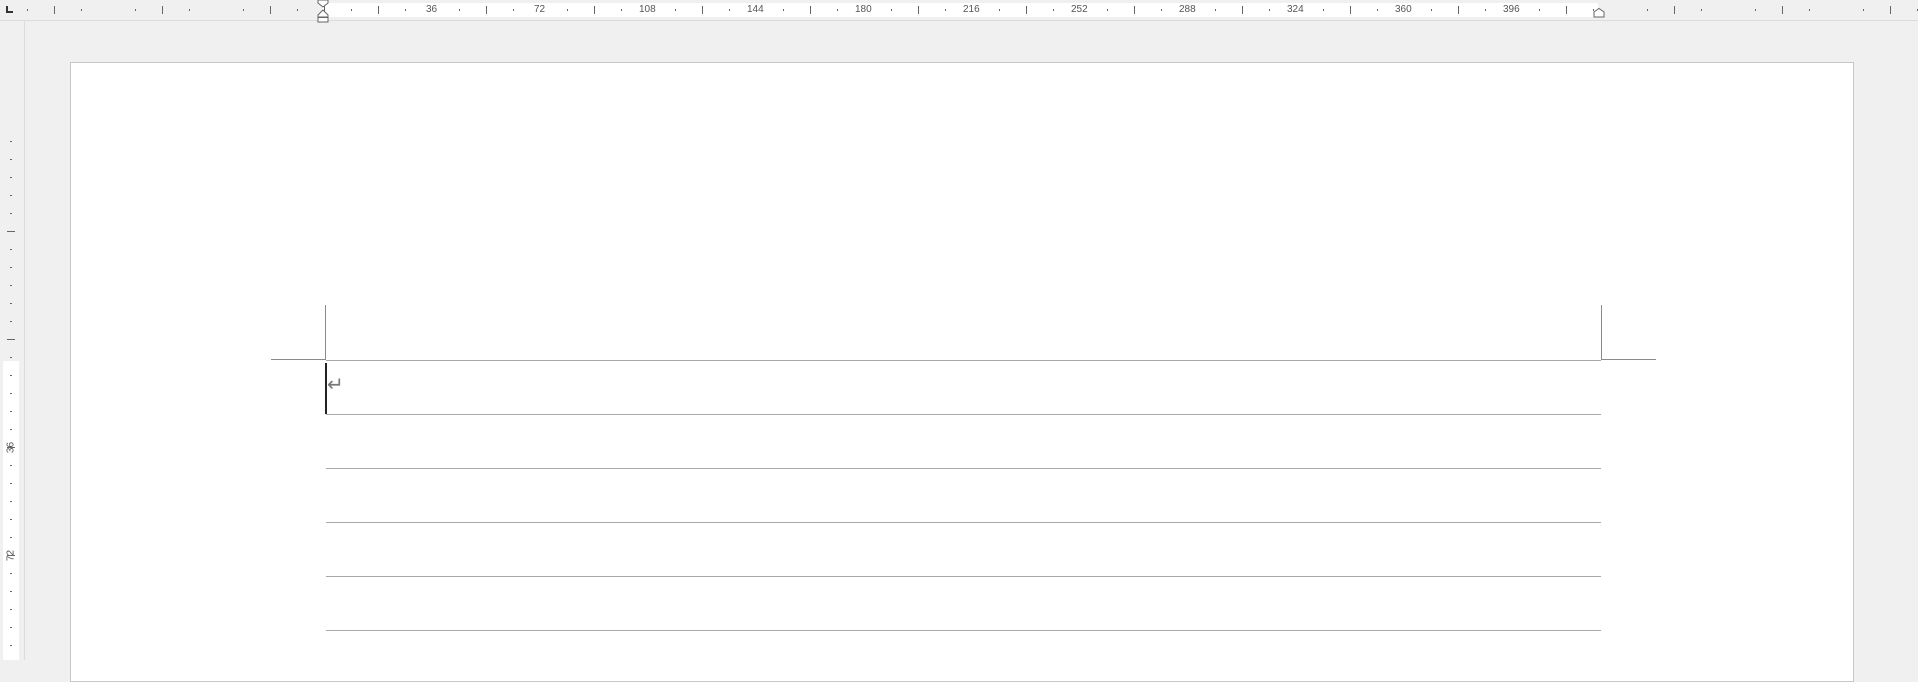 The width and height of the screenshot is (1918, 682). I want to click on ruler-label: 324, so click(1295, 9).